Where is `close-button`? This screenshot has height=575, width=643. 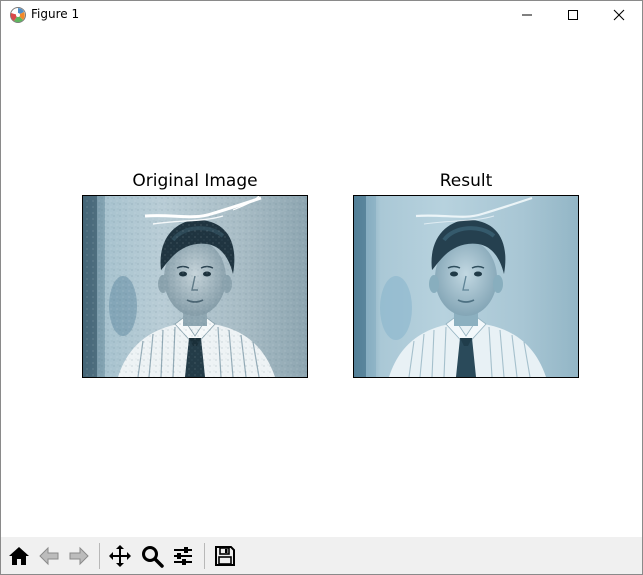 close-button is located at coordinates (619, 15).